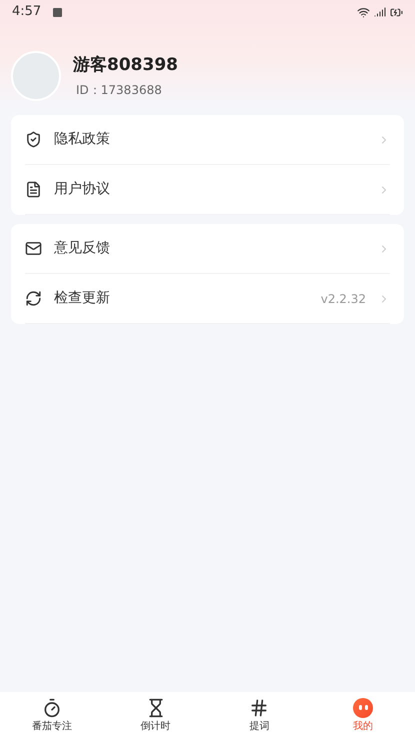 The height and width of the screenshot is (739, 415). I want to click on menu-item: 检查更新 v2.2.32, so click(207, 299).